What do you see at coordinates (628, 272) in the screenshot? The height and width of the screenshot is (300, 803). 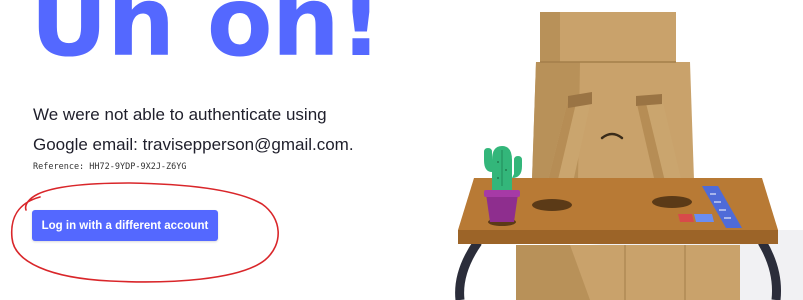 I see `box-body` at bounding box center [628, 272].